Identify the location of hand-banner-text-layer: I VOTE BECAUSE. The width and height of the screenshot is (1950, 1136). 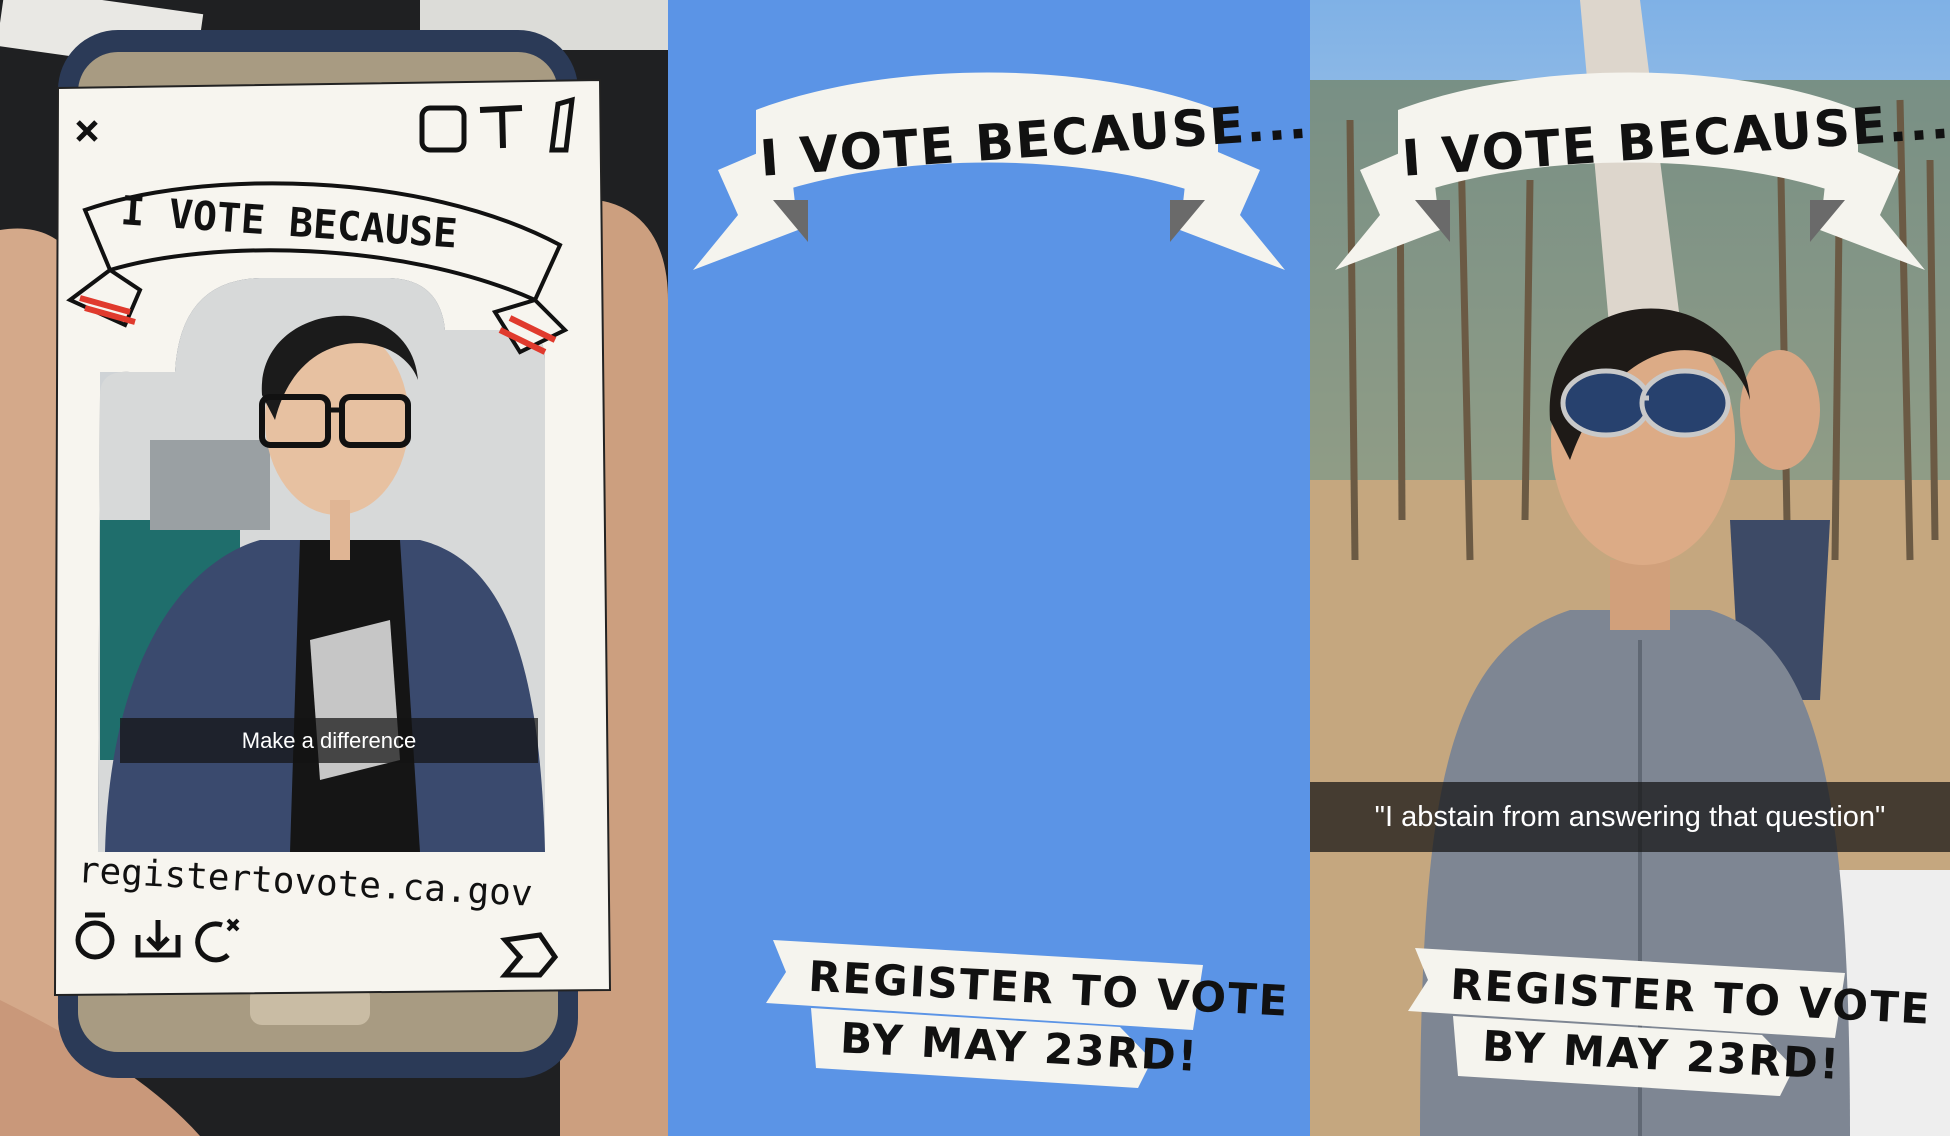
(289, 222).